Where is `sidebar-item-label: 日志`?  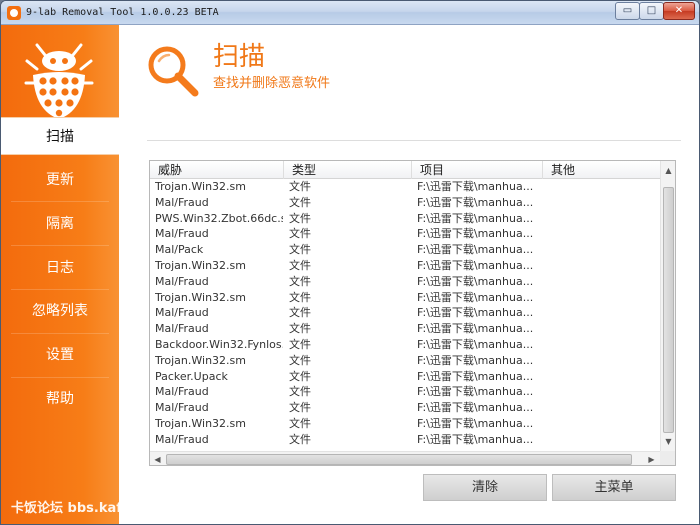
sidebar-item-label: 日志 is located at coordinates (60, 268).